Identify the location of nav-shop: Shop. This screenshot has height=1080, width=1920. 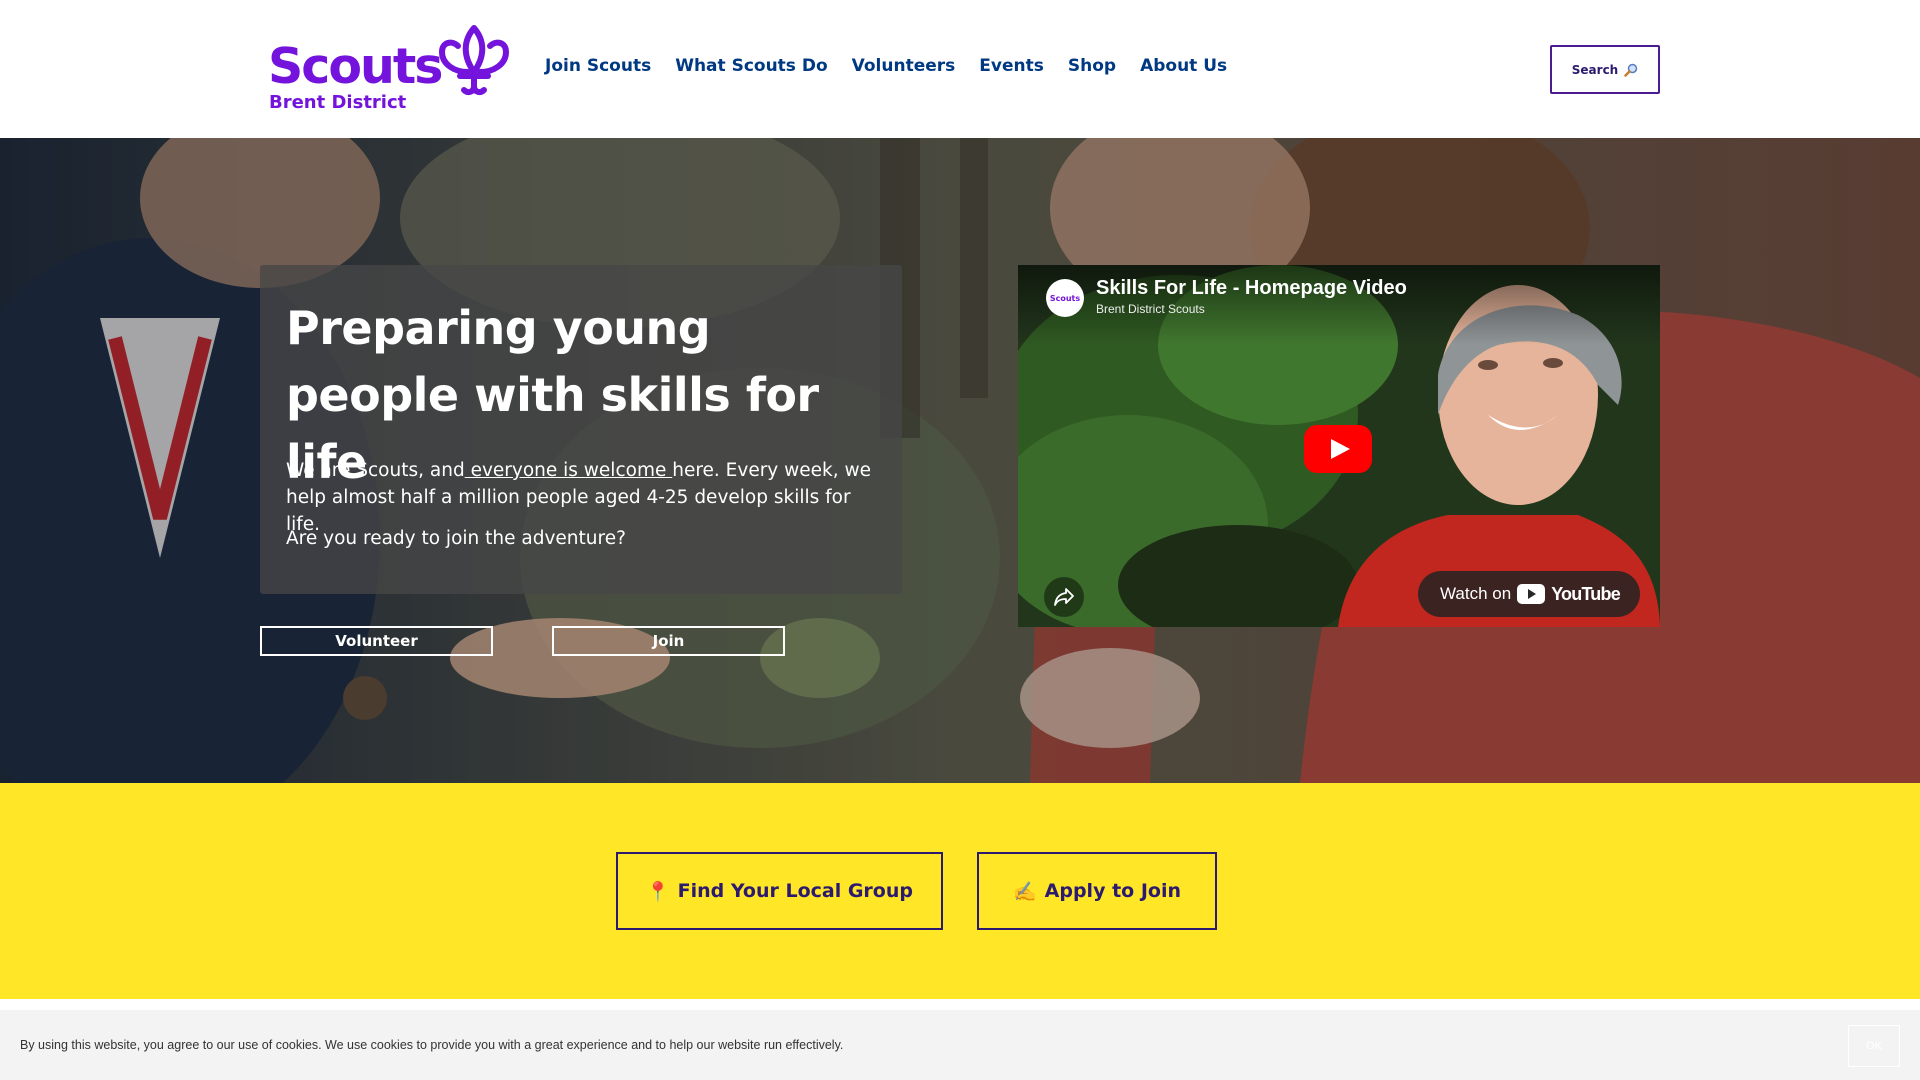
(1092, 66).